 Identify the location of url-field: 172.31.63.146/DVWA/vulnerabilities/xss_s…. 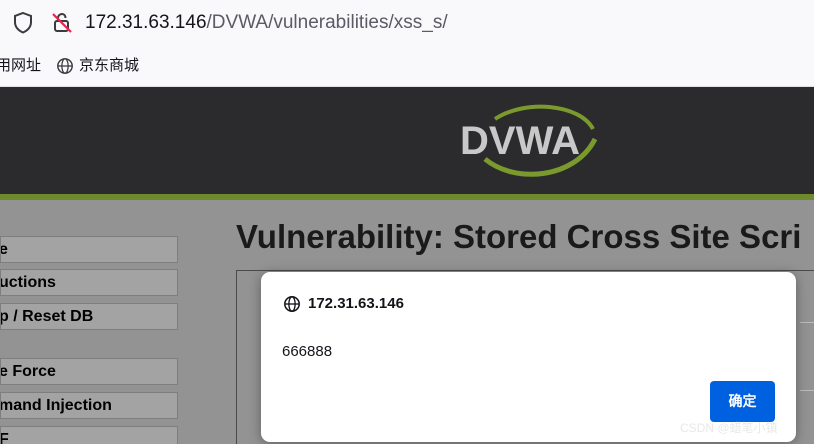
(266, 23).